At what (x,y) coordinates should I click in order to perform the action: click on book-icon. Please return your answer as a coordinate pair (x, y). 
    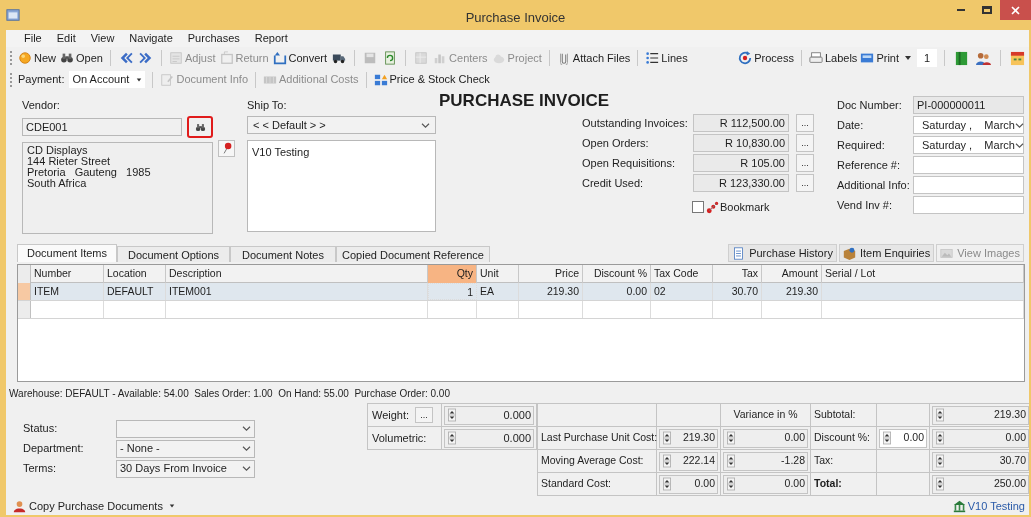
    Looking at the image, I should click on (961, 58).